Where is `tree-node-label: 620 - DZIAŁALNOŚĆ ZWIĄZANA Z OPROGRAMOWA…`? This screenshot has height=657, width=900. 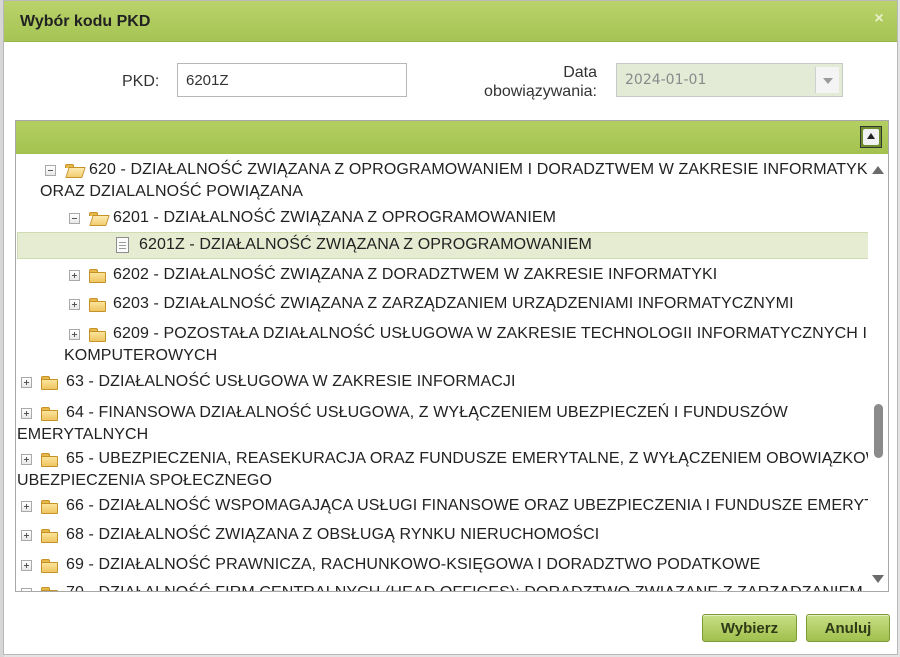
tree-node-label: 620 - DZIAŁALNOŚĆ ZWIĄZANA Z OPROGRAMOWA… is located at coordinates (478, 169).